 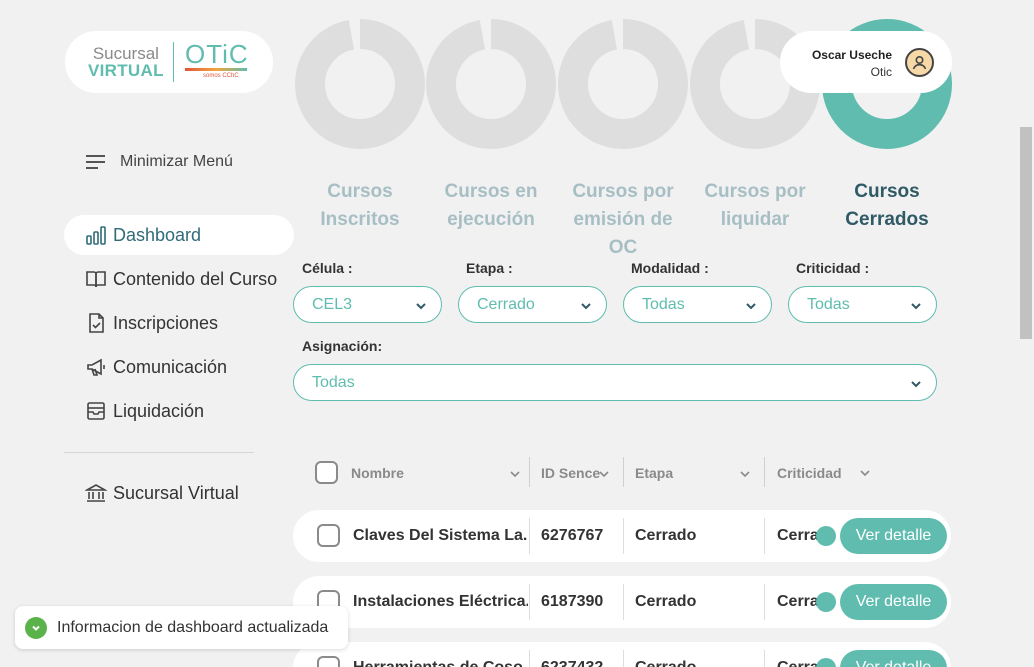 I want to click on user-circle-icon, so click(x=919, y=62).